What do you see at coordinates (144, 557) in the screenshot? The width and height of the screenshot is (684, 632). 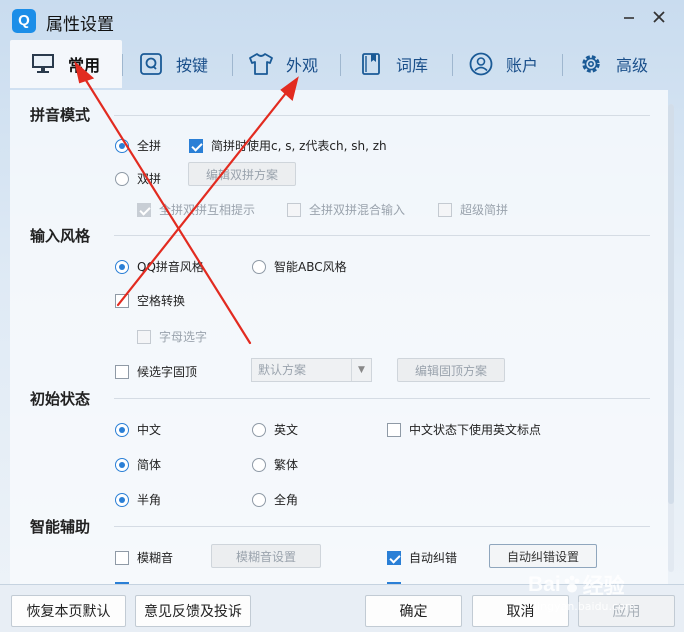 I see `fuzzy-checkbox: 模糊音` at bounding box center [144, 557].